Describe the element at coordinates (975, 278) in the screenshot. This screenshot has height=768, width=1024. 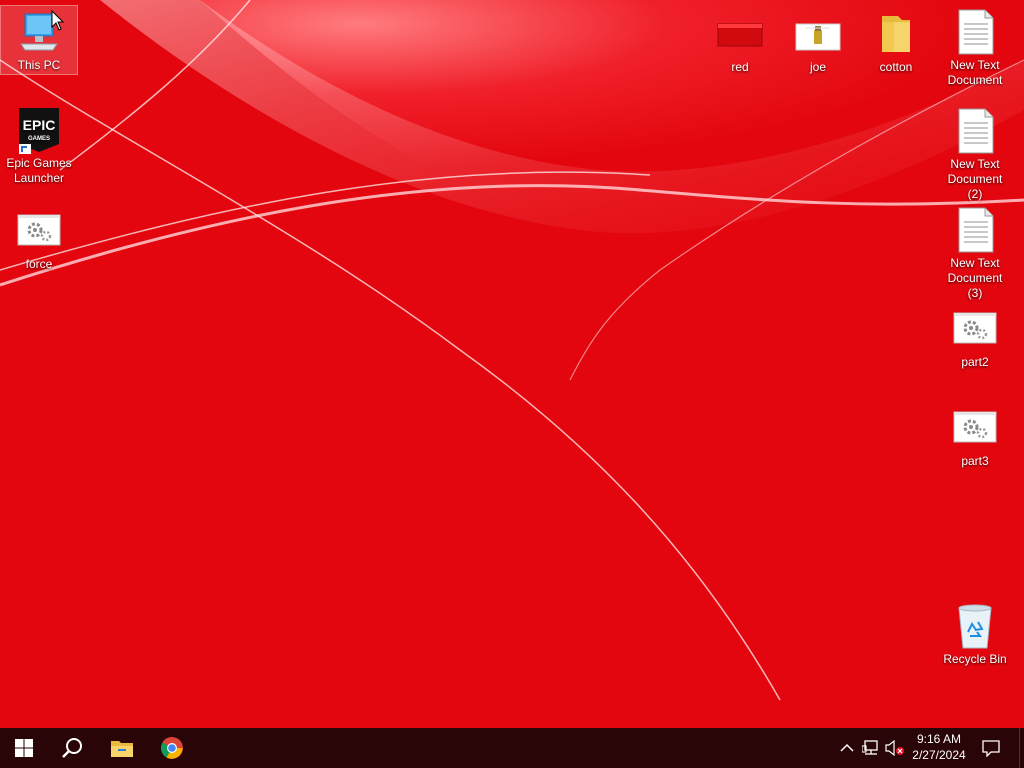
I see `desktop-icon-label: New Text Document (3)` at that location.